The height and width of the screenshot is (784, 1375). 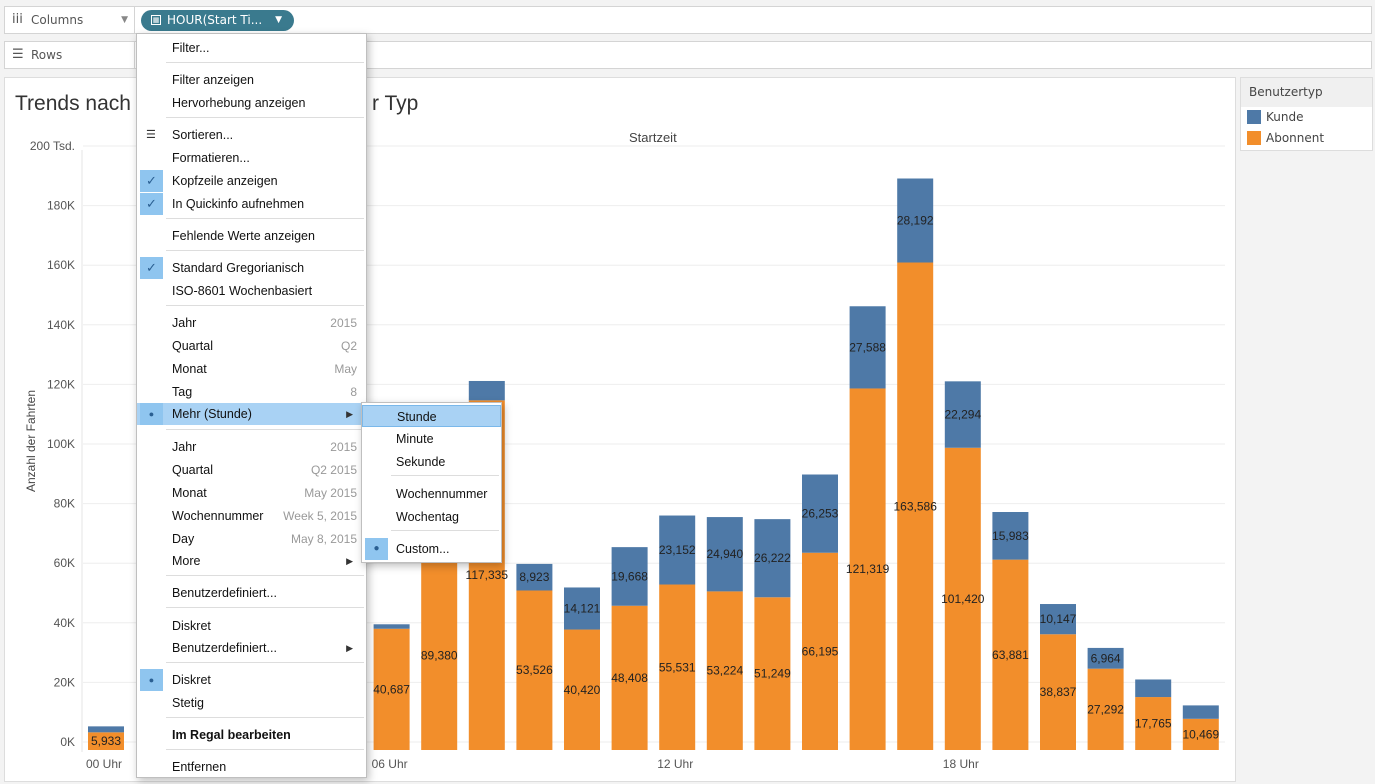 What do you see at coordinates (772, 674) in the screenshot?
I see `data-label-abonnent: 51,249` at bounding box center [772, 674].